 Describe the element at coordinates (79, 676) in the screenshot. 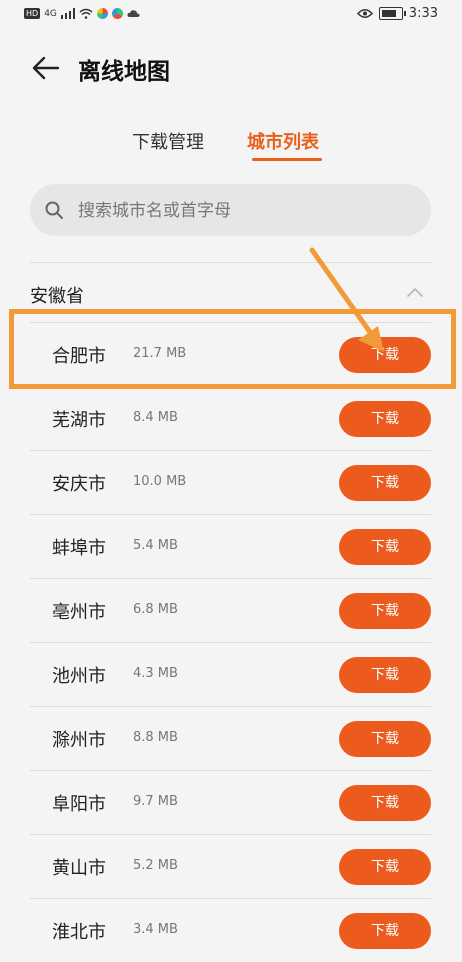

I see `city-name: 池州市` at that location.